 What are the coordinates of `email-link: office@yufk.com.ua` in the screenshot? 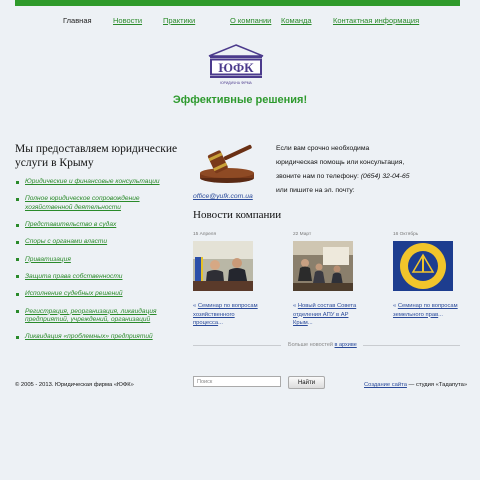 It's located at (223, 196).